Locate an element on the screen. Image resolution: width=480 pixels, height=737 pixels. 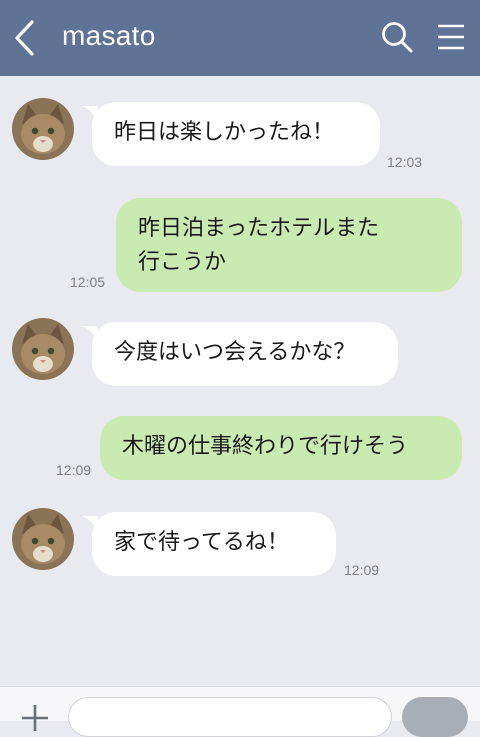
message-text: 木曜の仕事終わりで行けそう is located at coordinates (265, 446).